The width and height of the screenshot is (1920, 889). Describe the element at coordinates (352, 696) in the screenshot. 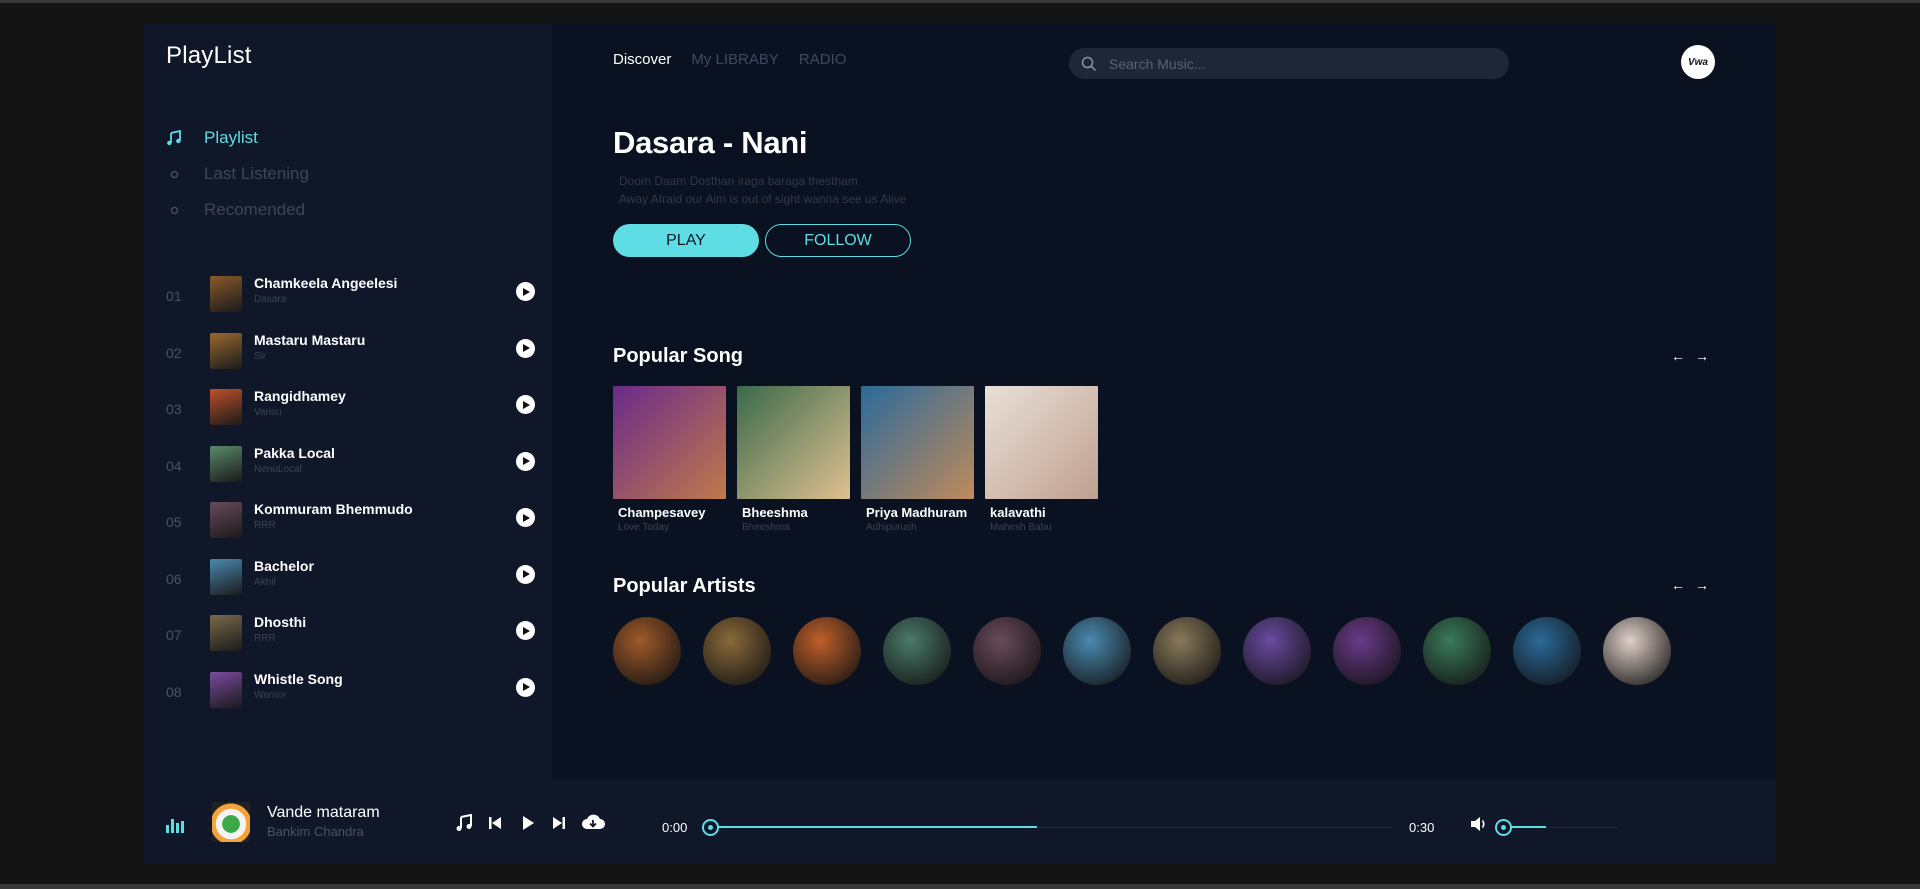

I see `track-row: 08 Whistle Song Warrior` at that location.